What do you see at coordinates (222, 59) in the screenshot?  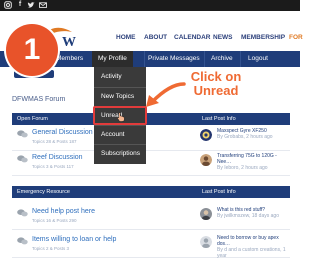 I see `subnav-archive: Archive` at bounding box center [222, 59].